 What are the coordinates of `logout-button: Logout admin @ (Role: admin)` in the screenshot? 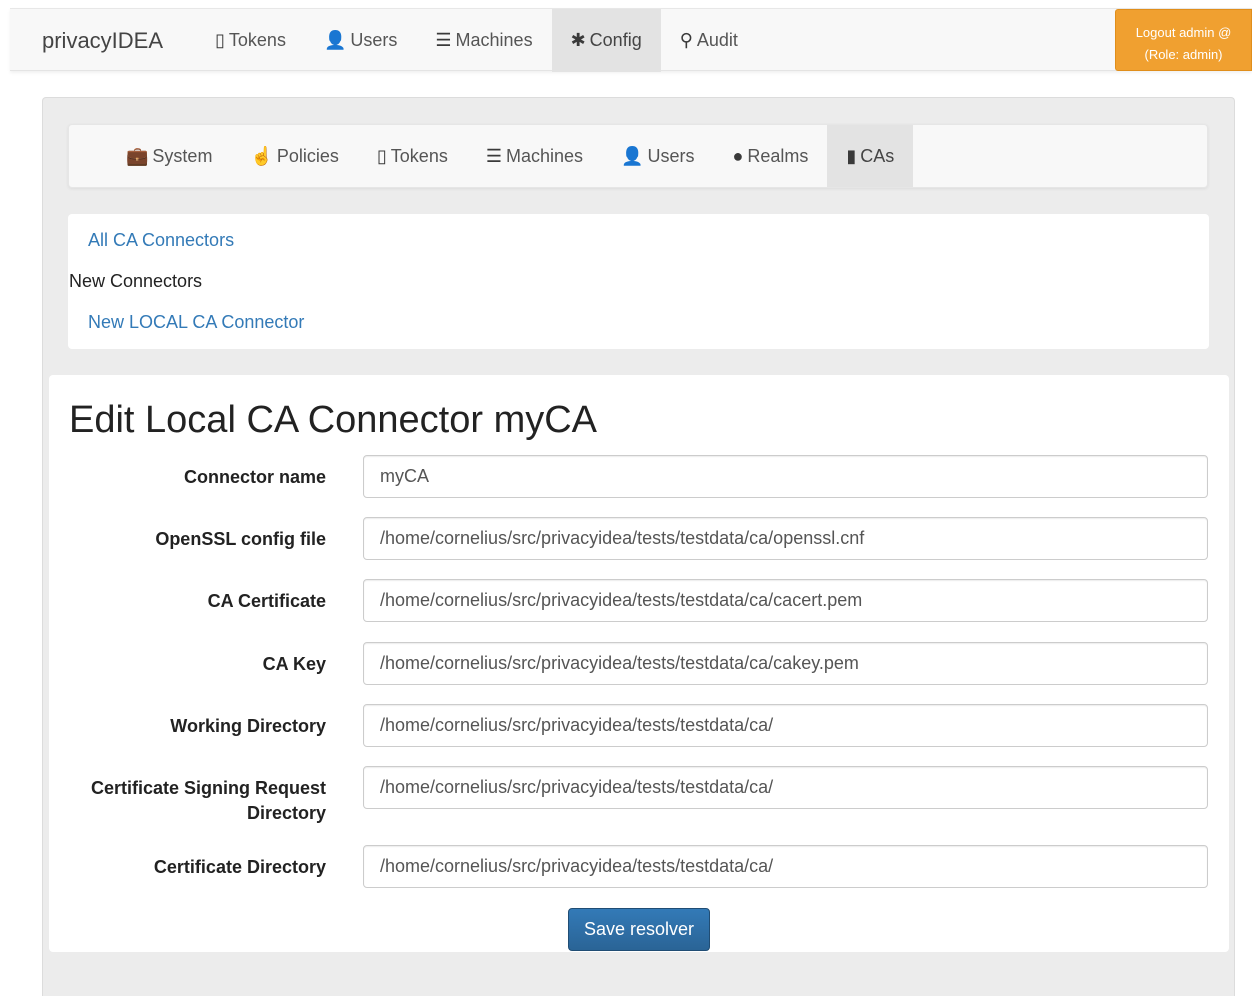 It's located at (1183, 40).